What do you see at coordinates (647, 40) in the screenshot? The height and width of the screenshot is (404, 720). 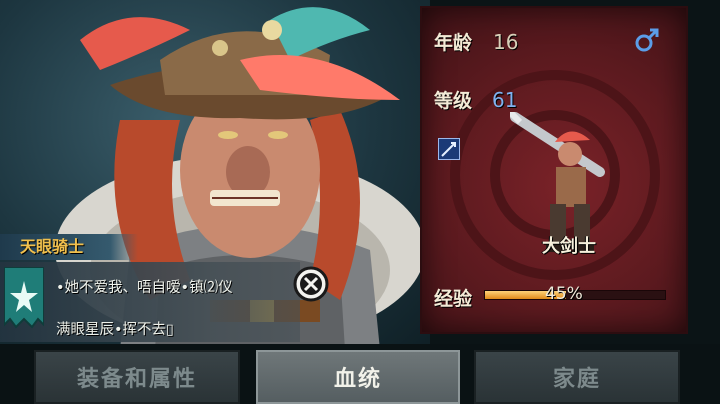 I see `male-symbol-icon` at bounding box center [647, 40].